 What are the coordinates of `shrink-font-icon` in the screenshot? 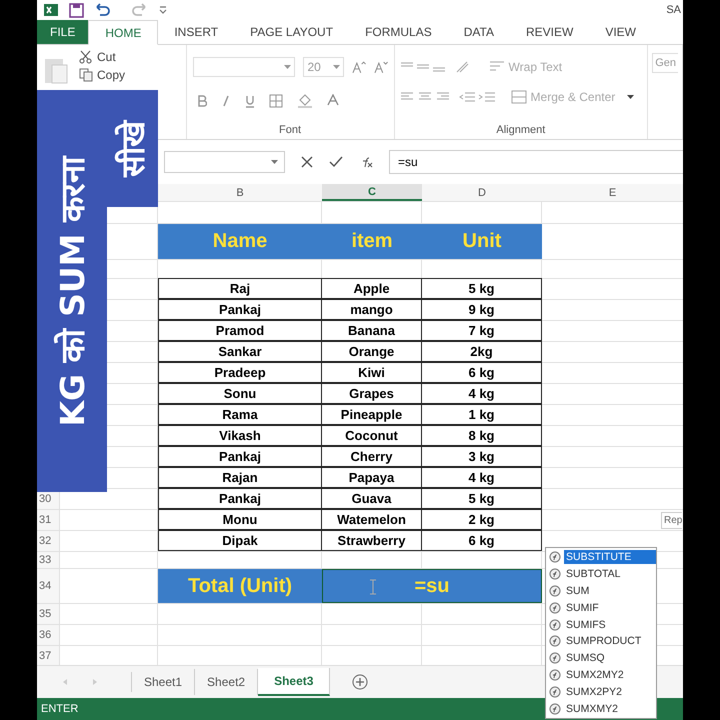 It's located at (381, 67).